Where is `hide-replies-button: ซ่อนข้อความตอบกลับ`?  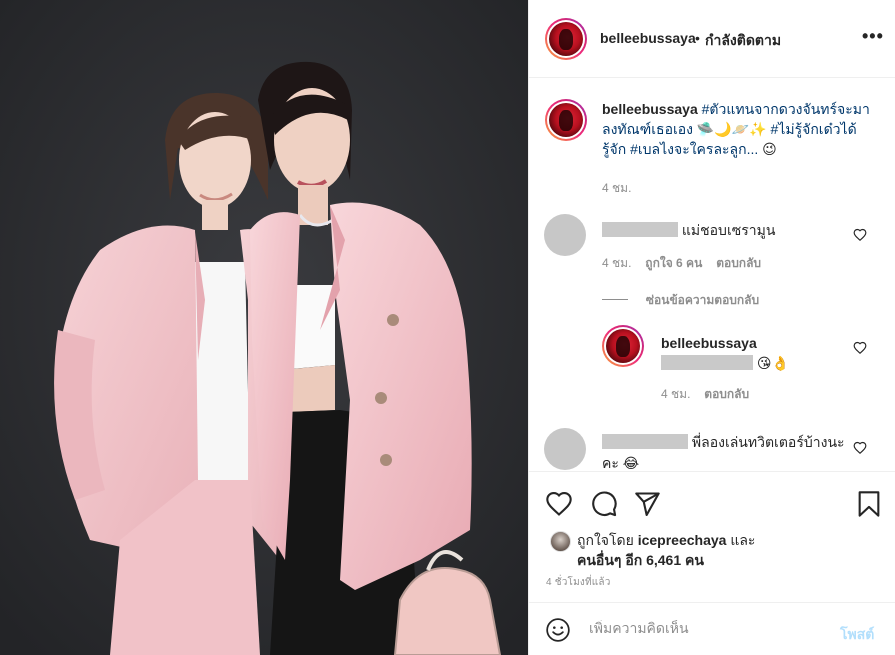 hide-replies-button: ซ่อนข้อความตอบกลับ is located at coordinates (680, 300).